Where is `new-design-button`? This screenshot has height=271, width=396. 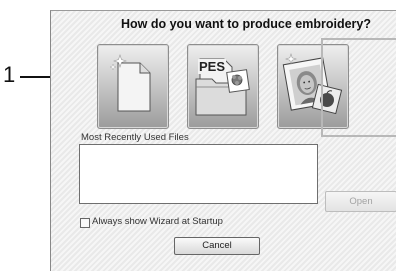 new-design-button is located at coordinates (133, 86).